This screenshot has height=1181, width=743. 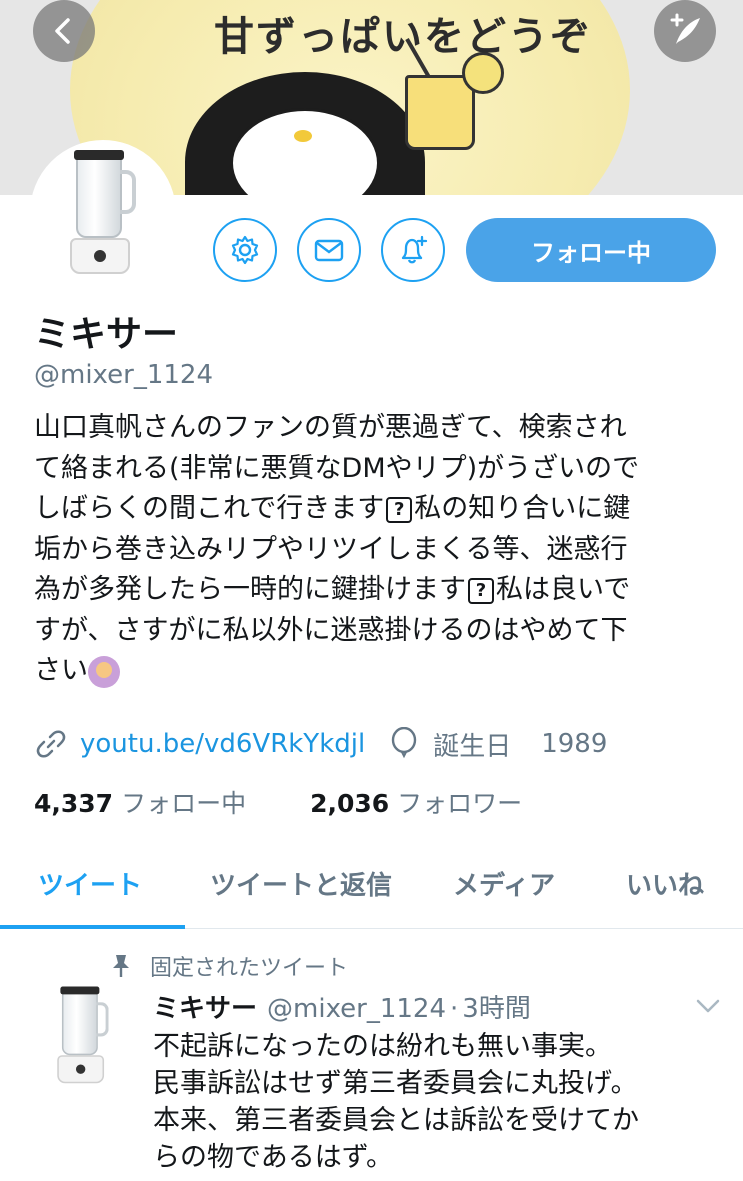 I want to click on follow-counts: 4,337 フォロー中 2,036 フォロワー, so click(x=310, y=802).